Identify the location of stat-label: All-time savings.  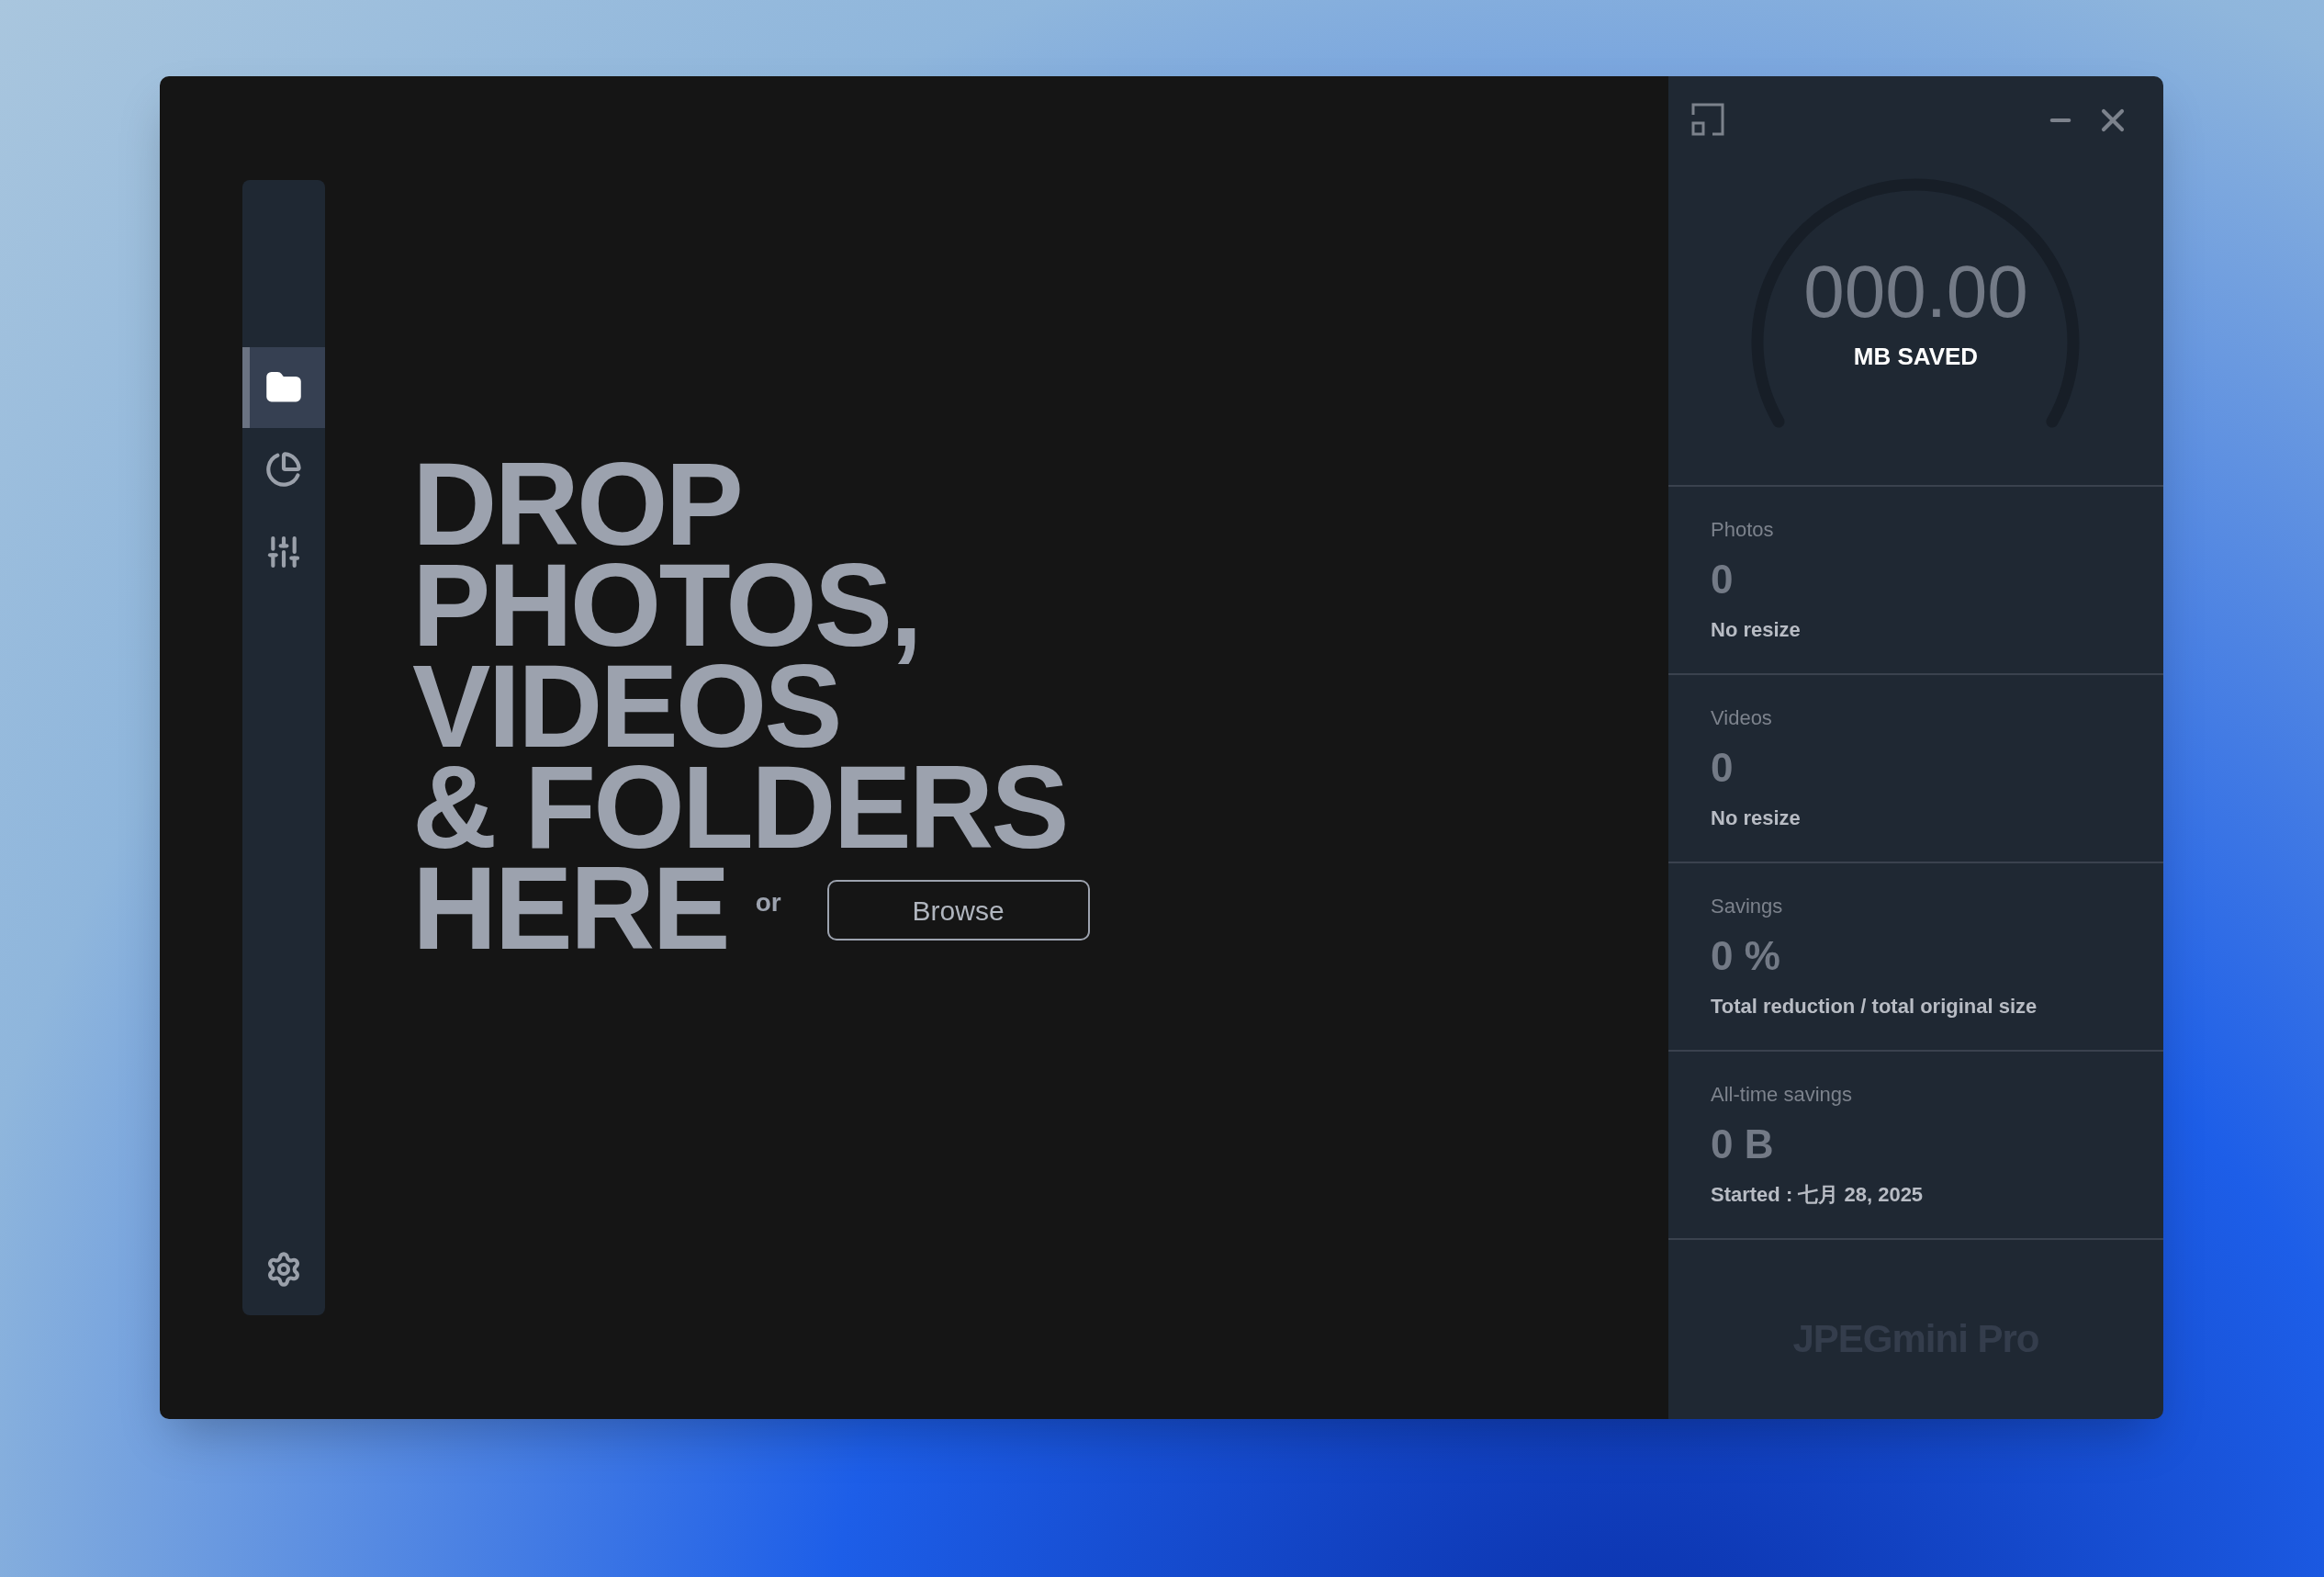
(1782, 1095).